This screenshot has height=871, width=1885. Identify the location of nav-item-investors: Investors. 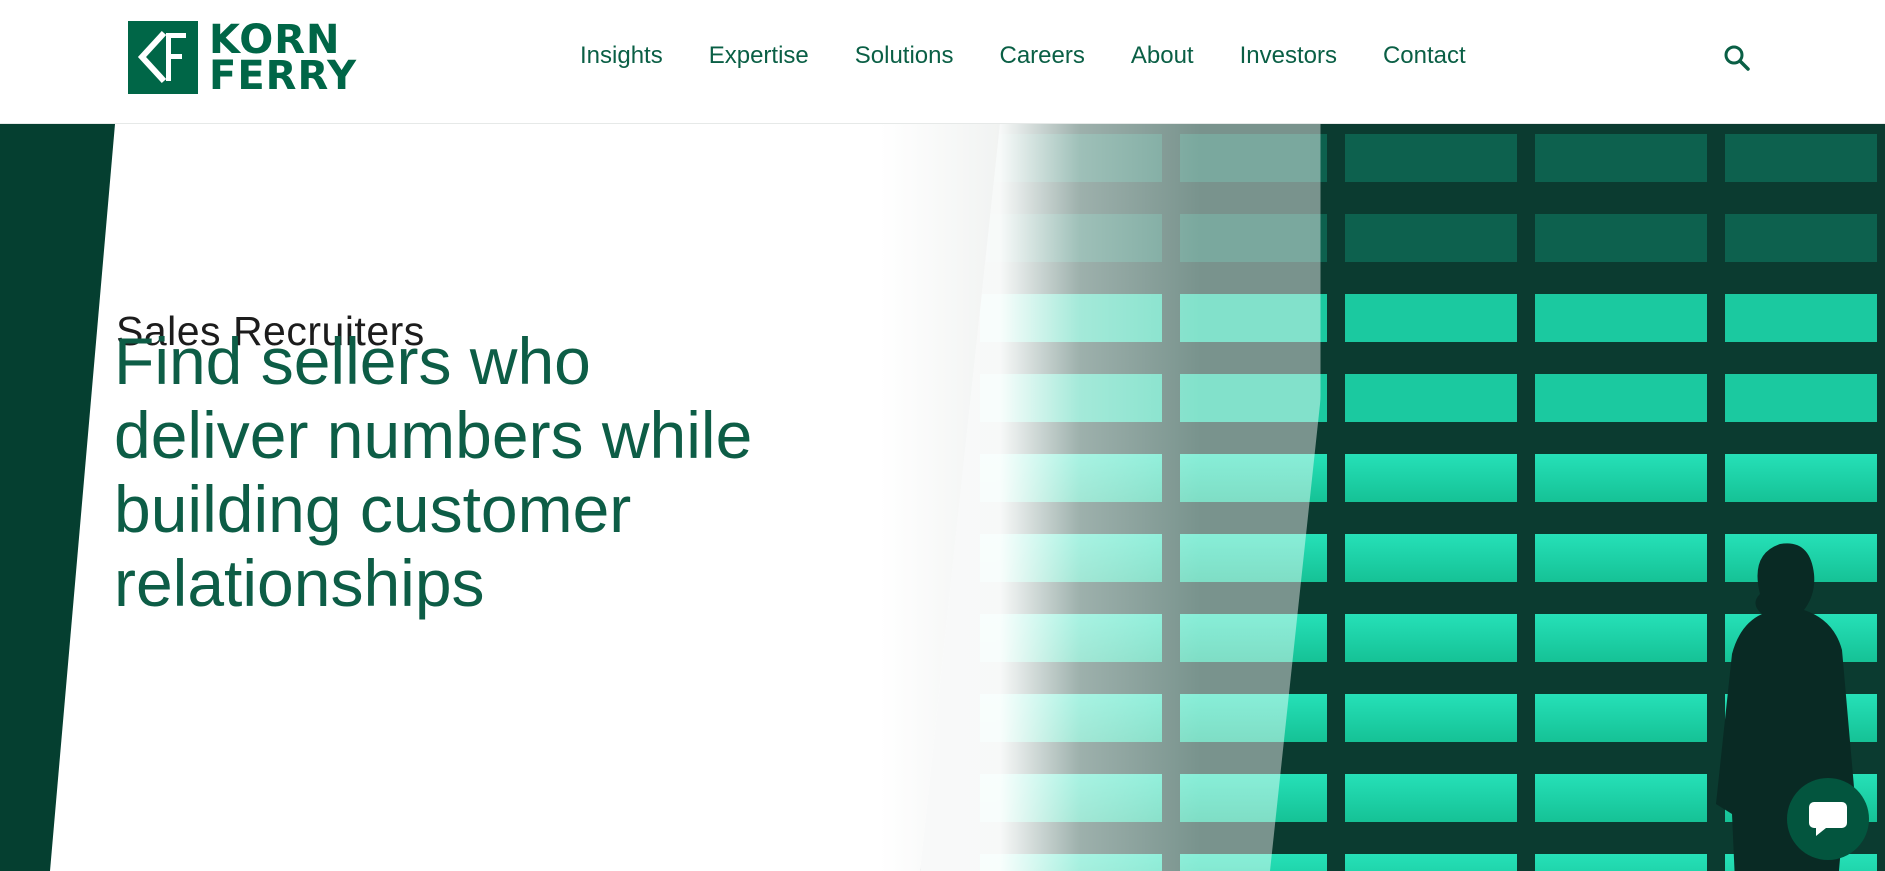
(1288, 56).